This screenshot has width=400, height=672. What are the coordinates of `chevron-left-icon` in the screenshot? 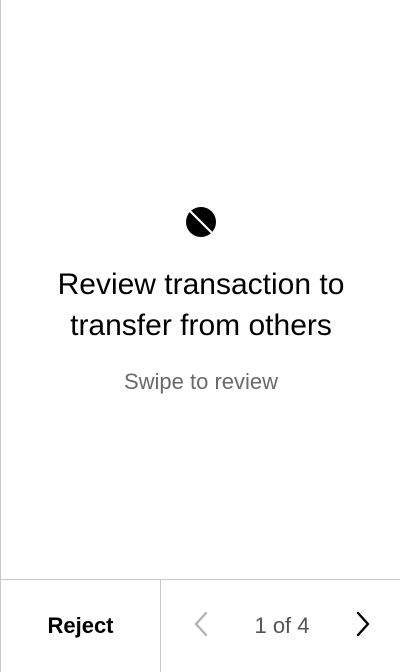 It's located at (201, 626).